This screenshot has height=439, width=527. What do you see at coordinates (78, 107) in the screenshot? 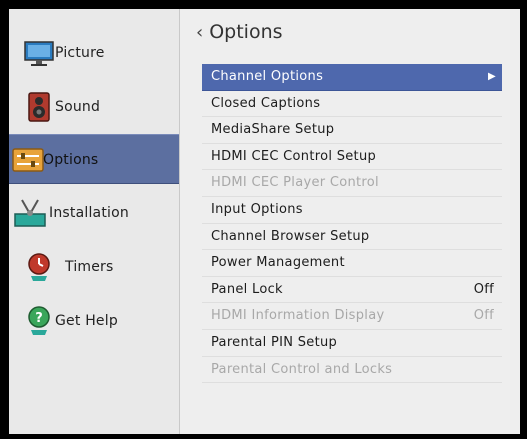
I see `sidebar-item-label: Sound` at bounding box center [78, 107].